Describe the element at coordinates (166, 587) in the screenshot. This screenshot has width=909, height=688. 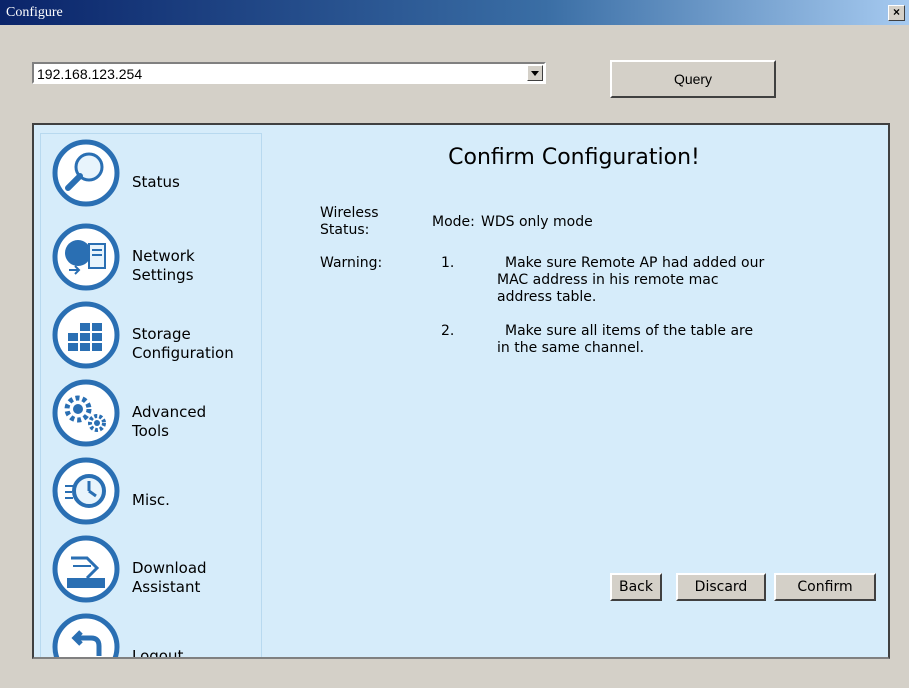
I see `sidebar-item-label: Assistant` at that location.